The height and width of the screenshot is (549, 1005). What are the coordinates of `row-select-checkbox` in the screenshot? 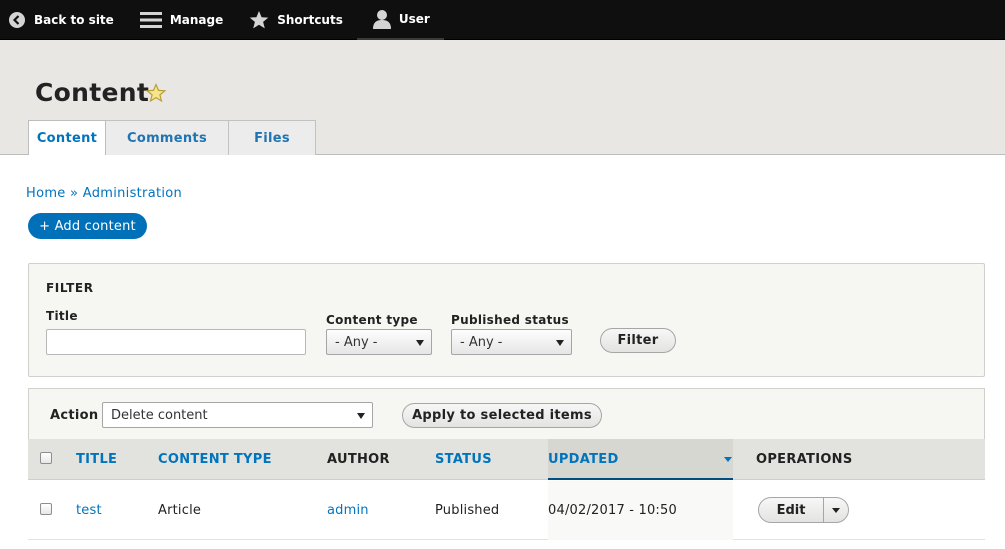 It's located at (46, 509).